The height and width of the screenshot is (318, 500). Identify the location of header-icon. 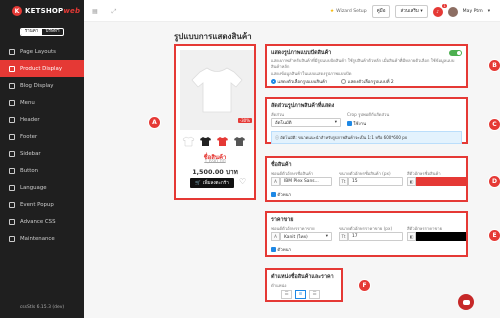
(12, 119).